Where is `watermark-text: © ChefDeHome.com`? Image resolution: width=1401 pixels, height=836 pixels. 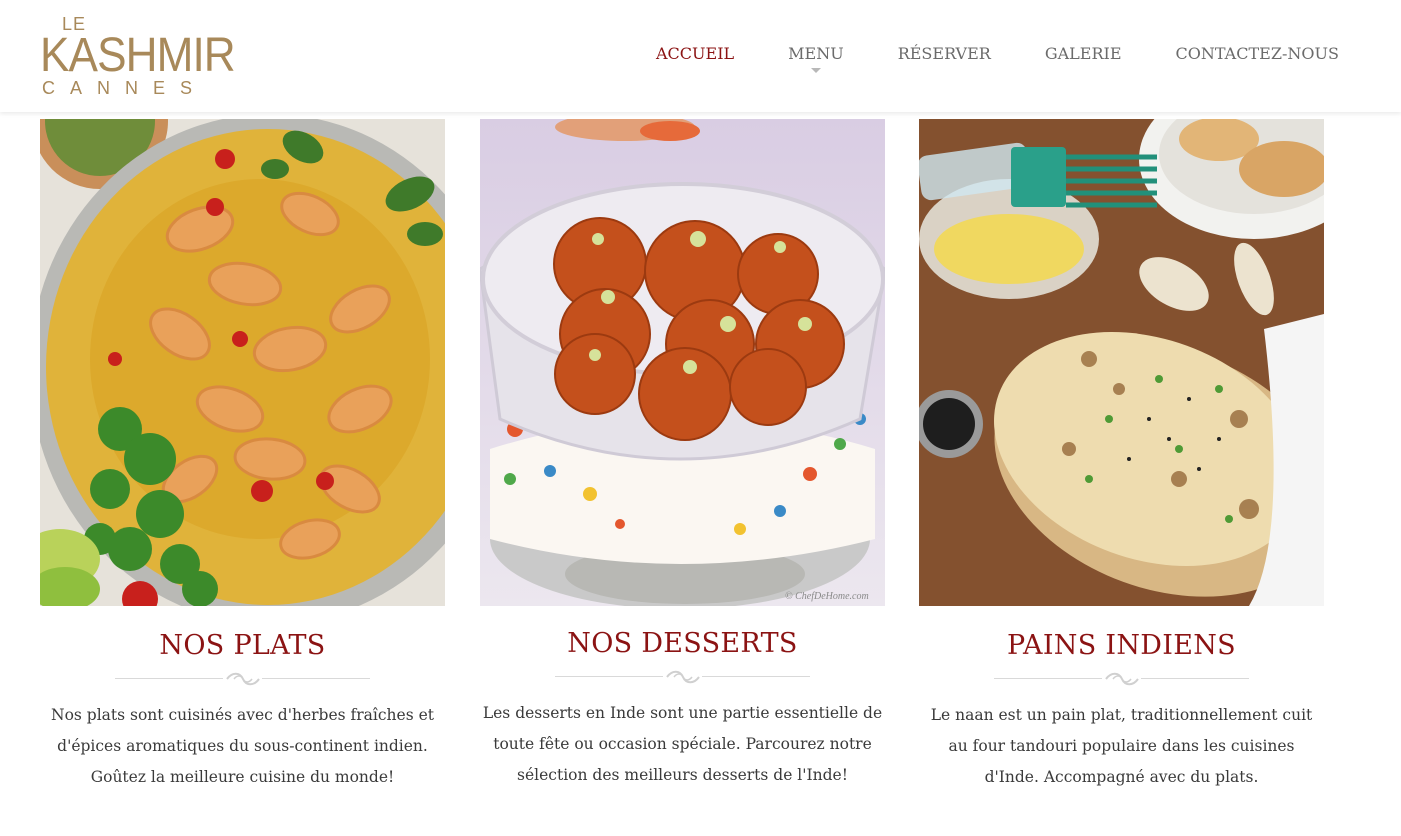 watermark-text: © ChefDeHome.com is located at coordinates (827, 596).